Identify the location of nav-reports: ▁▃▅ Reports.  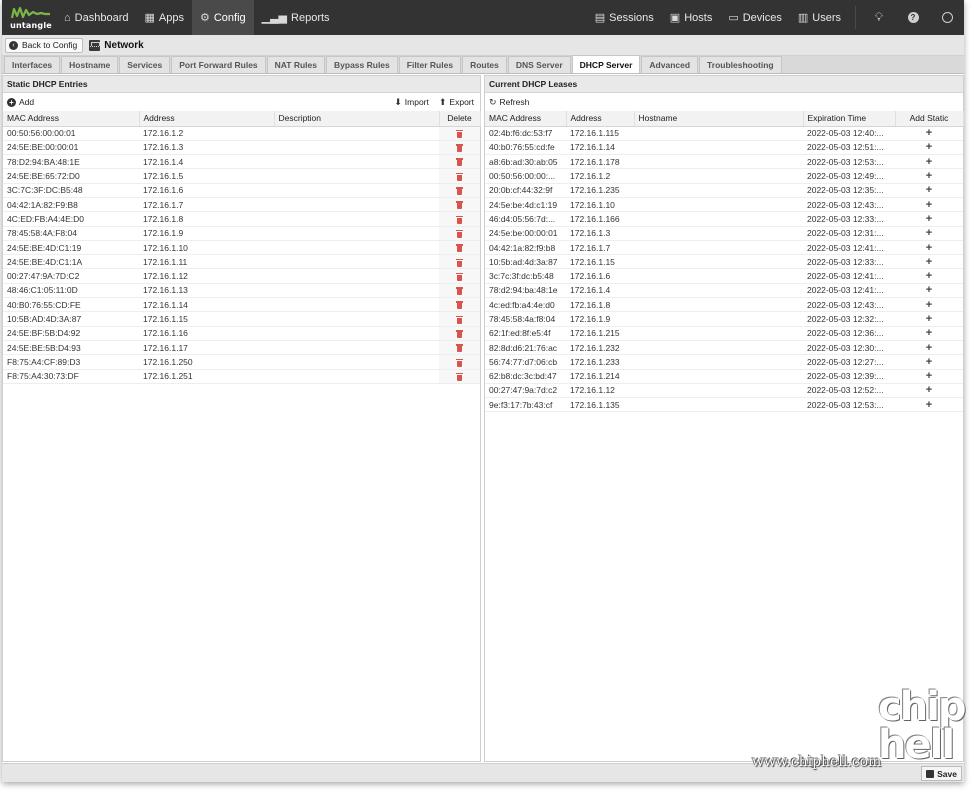
(296, 17).